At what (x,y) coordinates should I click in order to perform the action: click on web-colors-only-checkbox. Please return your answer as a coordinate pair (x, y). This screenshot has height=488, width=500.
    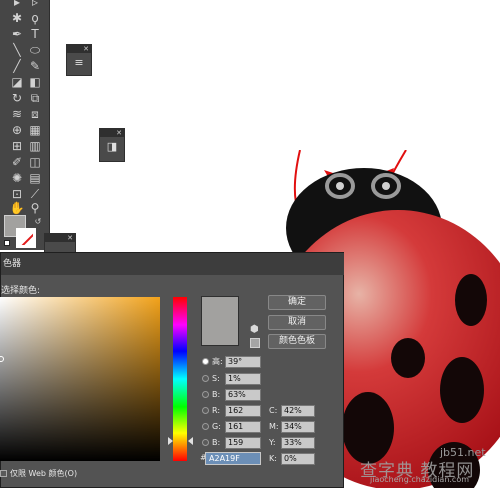
    Looking at the image, I should click on (3, 473).